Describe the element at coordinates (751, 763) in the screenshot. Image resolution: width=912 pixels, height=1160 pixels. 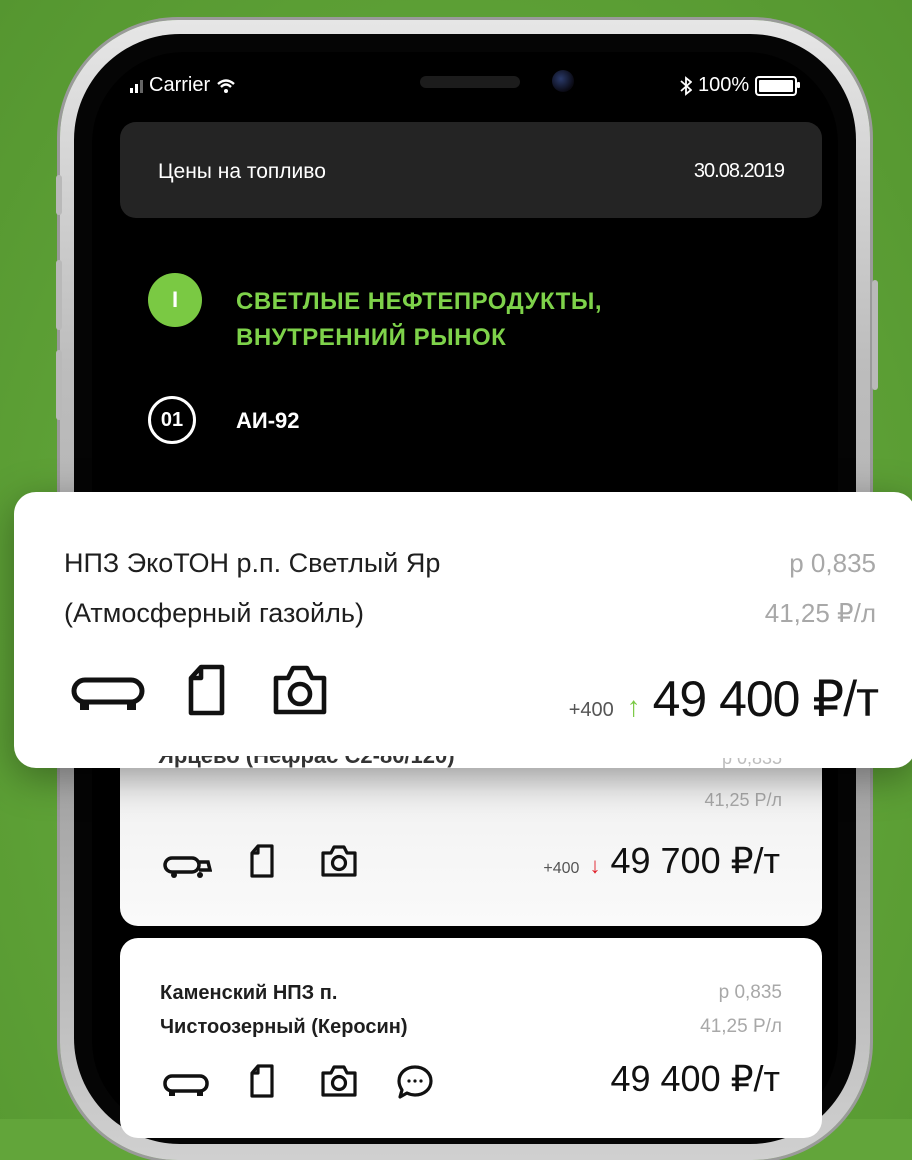
I see `ratio-partial: р 0,835` at that location.